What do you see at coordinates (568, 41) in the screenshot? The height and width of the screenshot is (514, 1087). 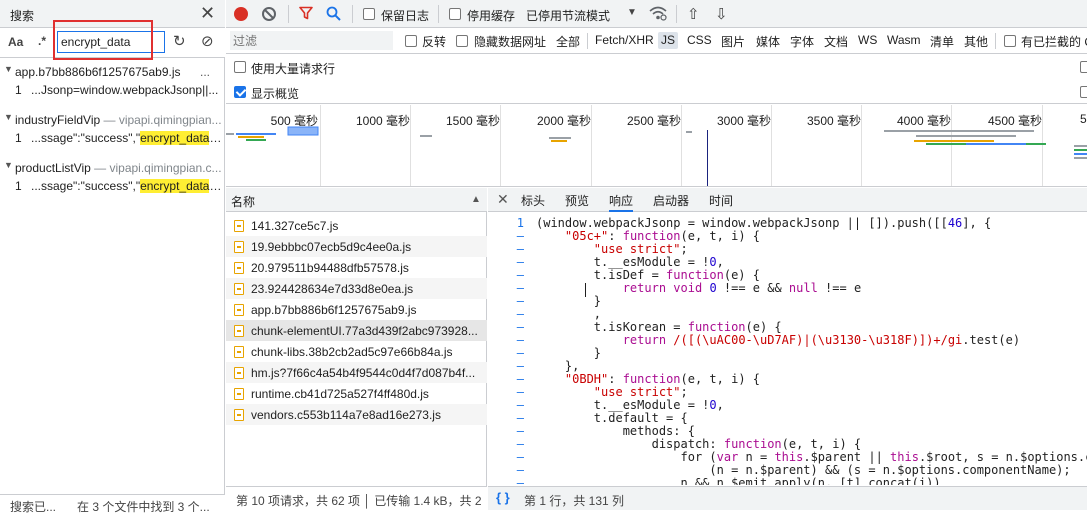 I see `type-filter-all: 全部` at bounding box center [568, 41].